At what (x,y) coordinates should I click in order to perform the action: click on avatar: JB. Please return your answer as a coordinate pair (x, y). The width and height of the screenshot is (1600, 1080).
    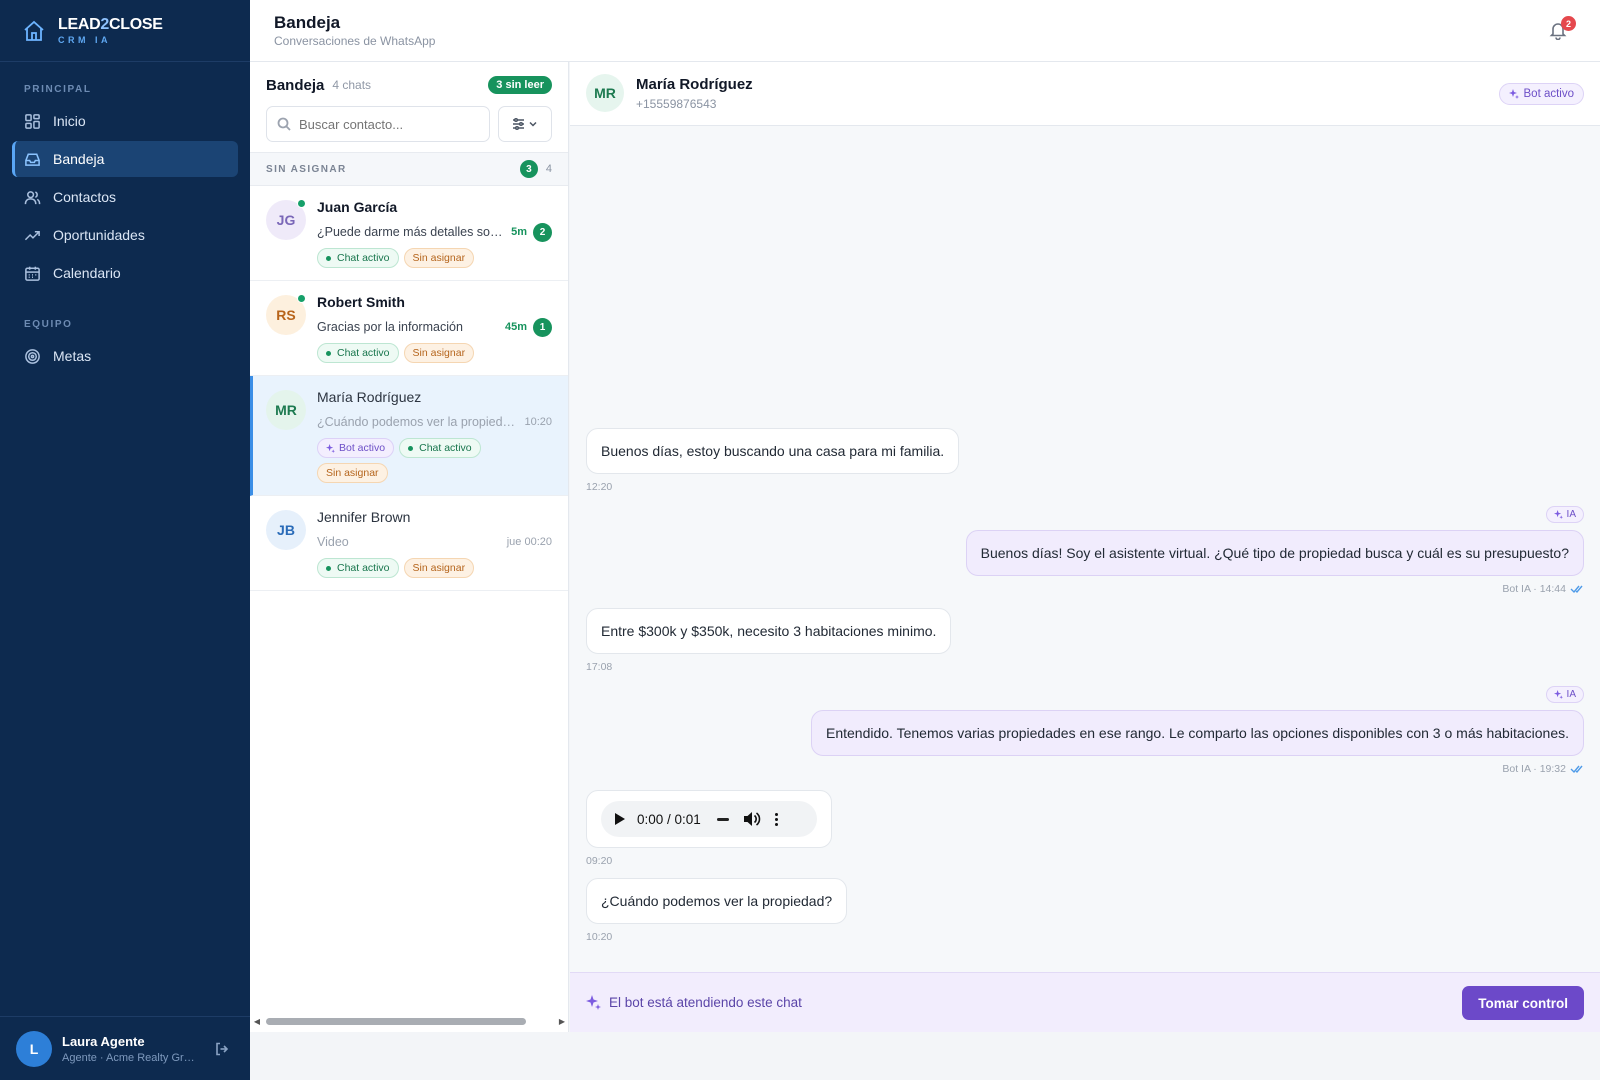
    Looking at the image, I should click on (286, 530).